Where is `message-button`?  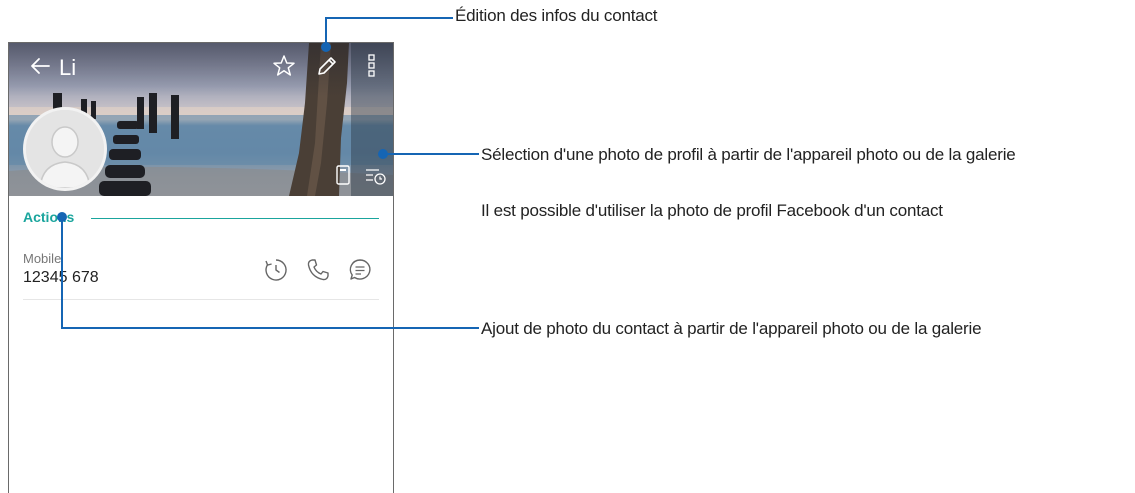 message-button is located at coordinates (360, 270).